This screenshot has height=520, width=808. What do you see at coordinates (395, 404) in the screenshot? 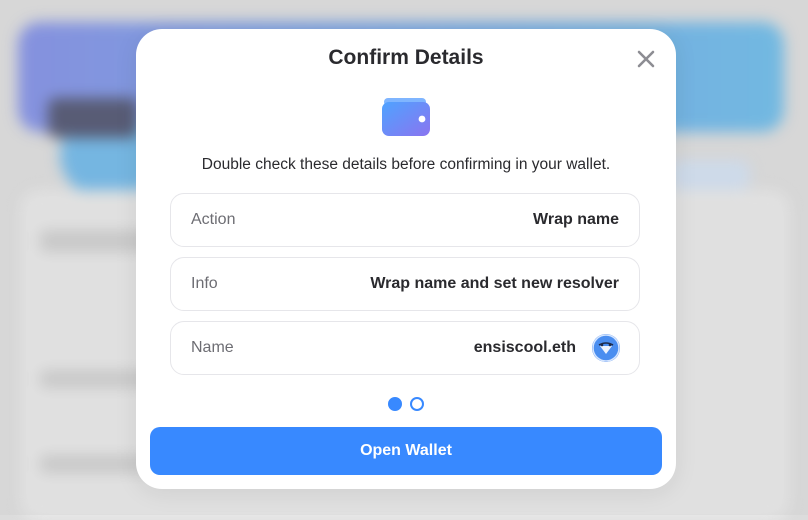
I see `step-dot-active` at bounding box center [395, 404].